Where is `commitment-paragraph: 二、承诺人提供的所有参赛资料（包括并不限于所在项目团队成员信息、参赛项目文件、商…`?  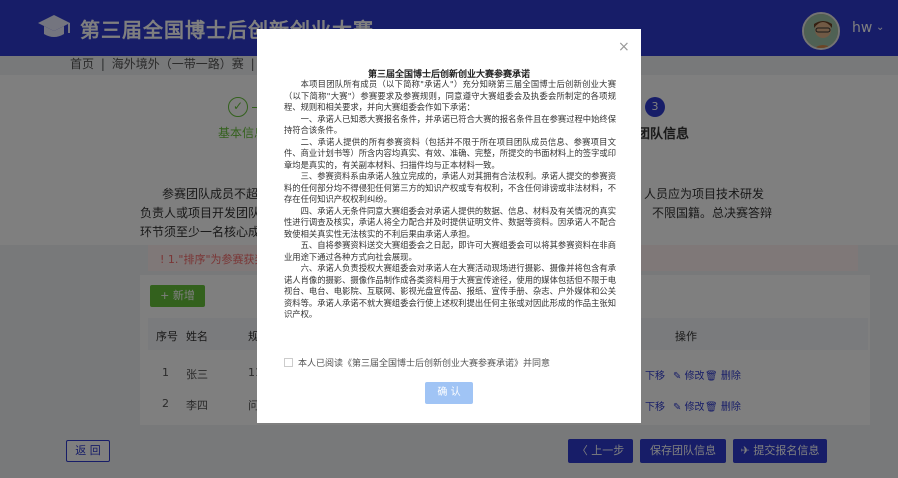 commitment-paragraph: 二、承诺人提供的所有参赛资料（包括并不限于所在项目团队成员信息、参赛项目文件、商… is located at coordinates (450, 153).